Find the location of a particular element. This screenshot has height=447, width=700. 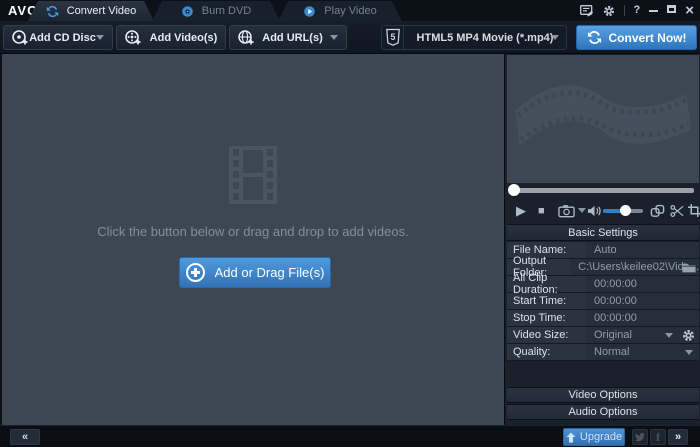

facebook-button: f is located at coordinates (658, 437).